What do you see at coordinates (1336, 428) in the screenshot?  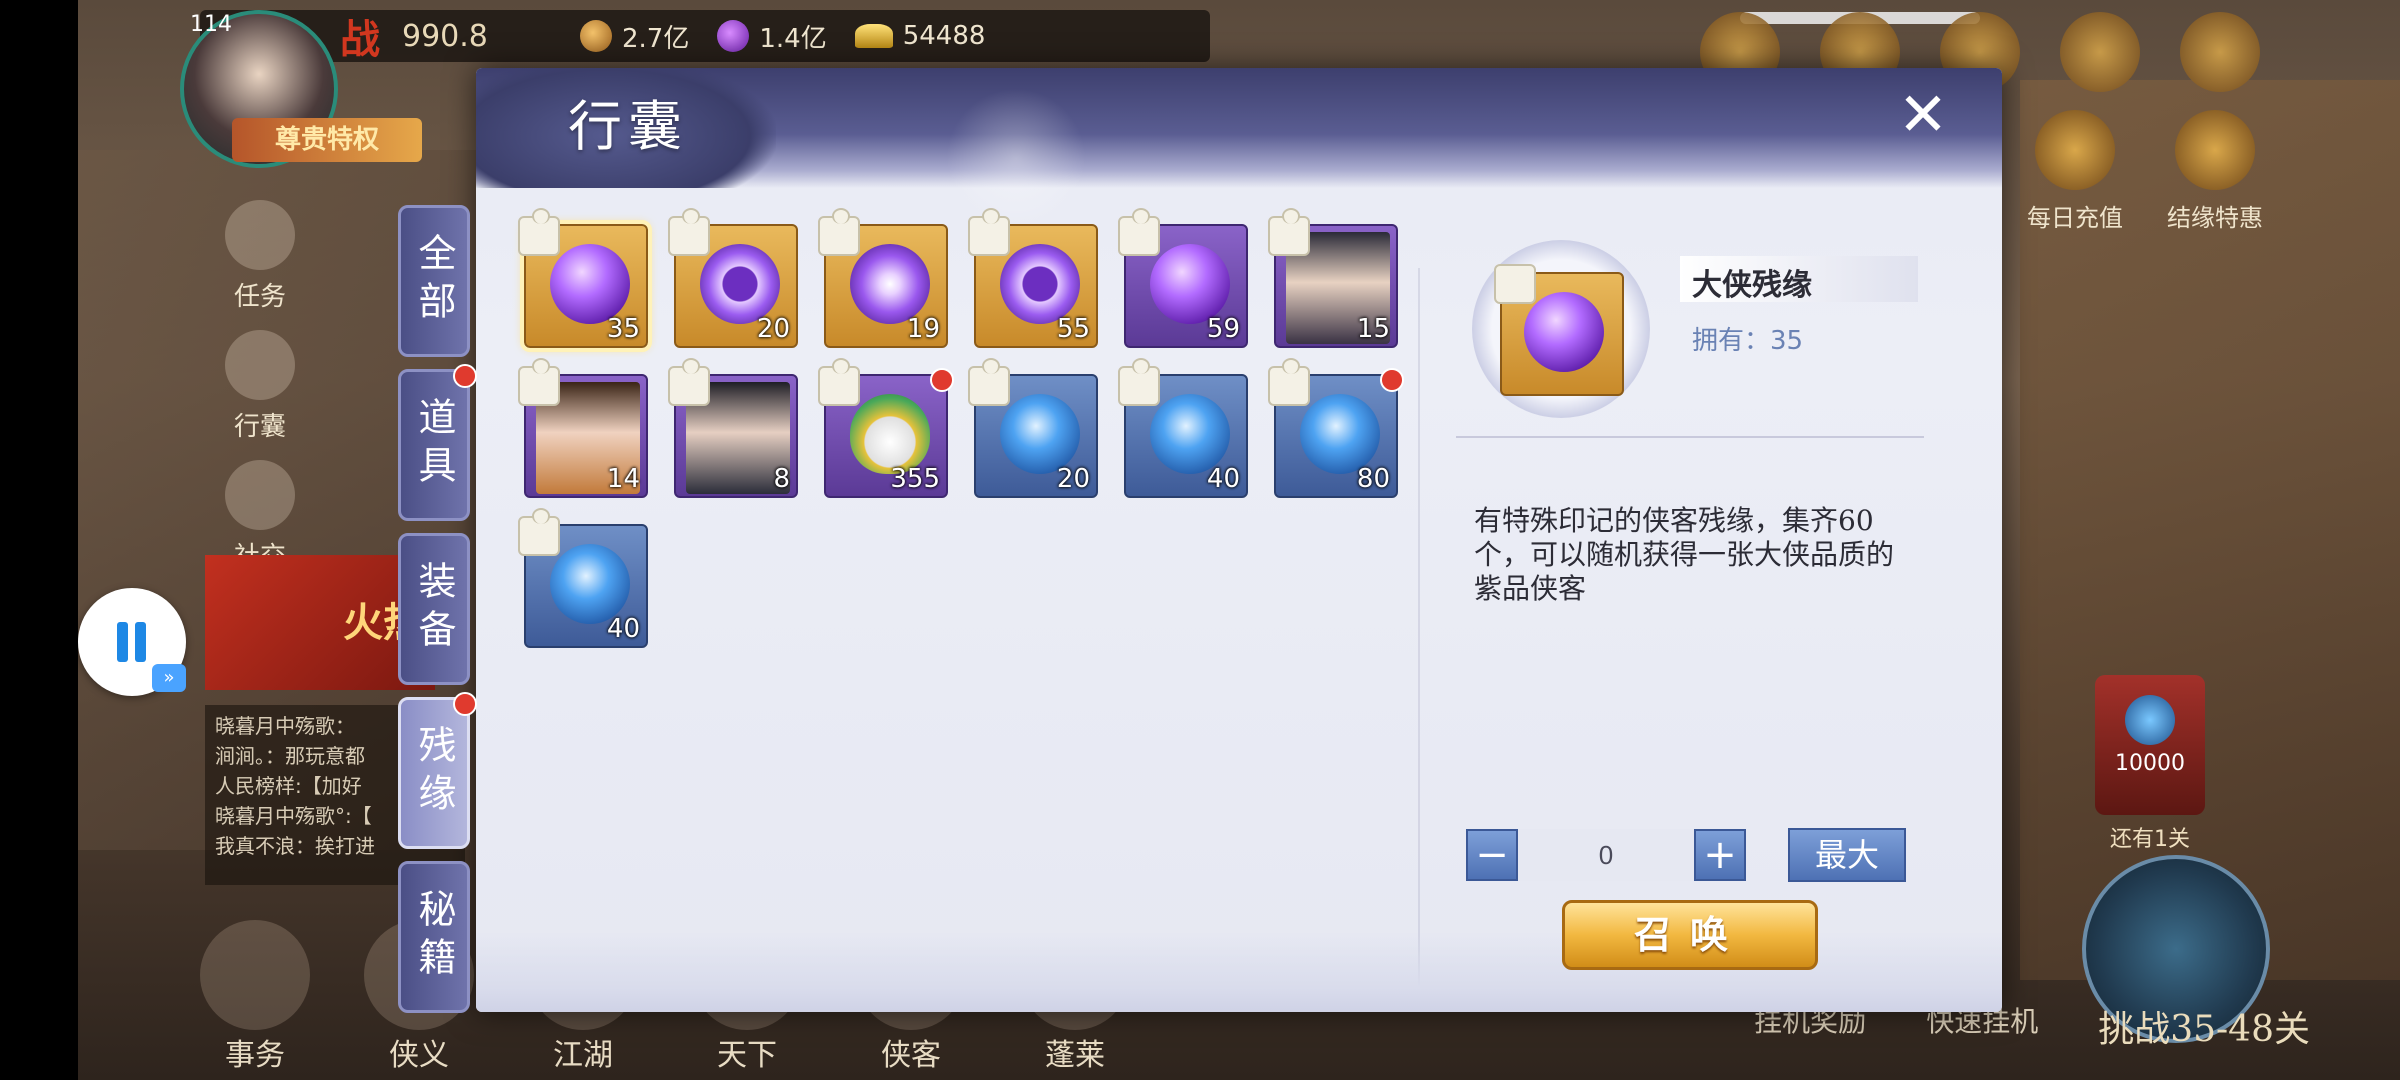 I see `inventory-item: 80` at bounding box center [1336, 428].